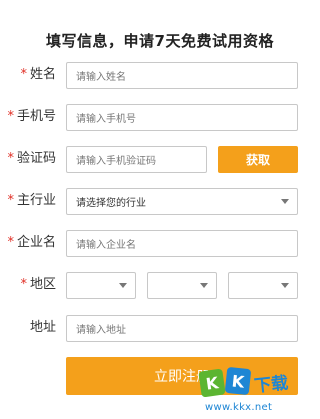  Describe the element at coordinates (31, 200) in the screenshot. I see `industry-label: * 主行业` at that location.